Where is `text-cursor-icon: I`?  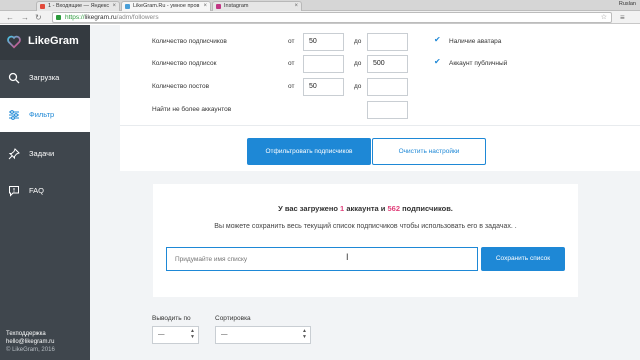
text-cursor-icon: I is located at coordinates (347, 257).